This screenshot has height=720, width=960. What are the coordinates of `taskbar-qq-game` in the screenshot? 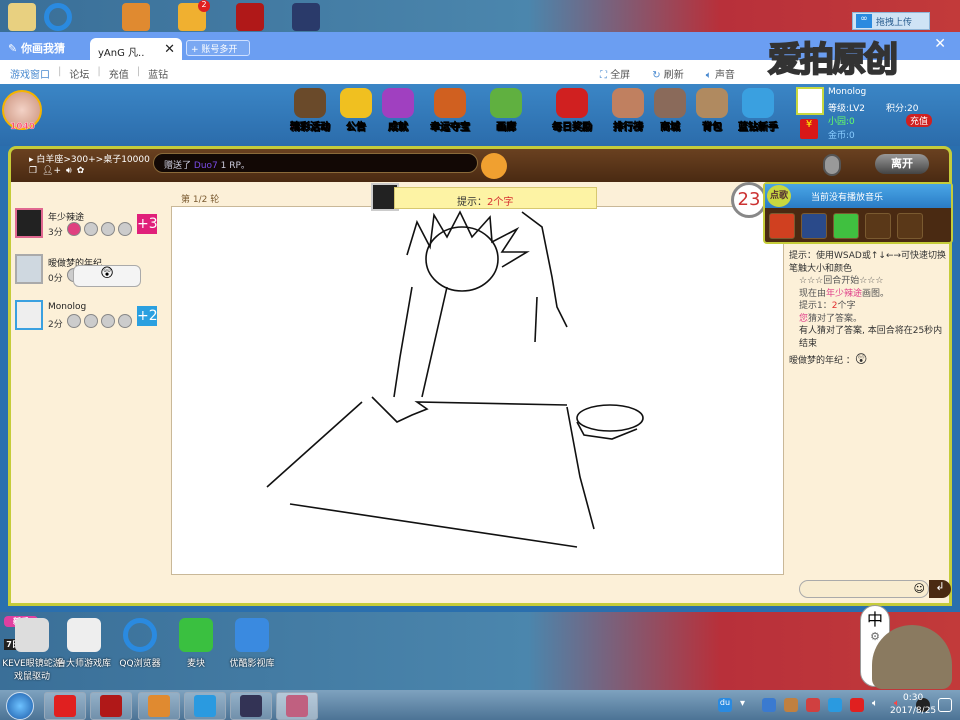 It's located at (251, 706).